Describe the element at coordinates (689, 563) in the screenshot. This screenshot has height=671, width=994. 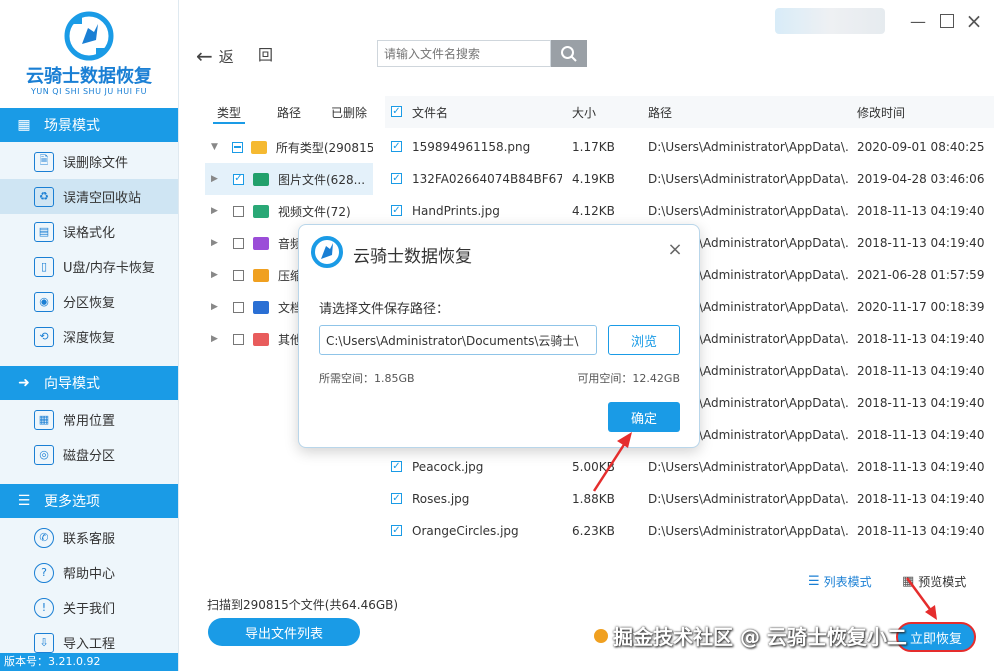
I see `table-footer-mask` at that location.